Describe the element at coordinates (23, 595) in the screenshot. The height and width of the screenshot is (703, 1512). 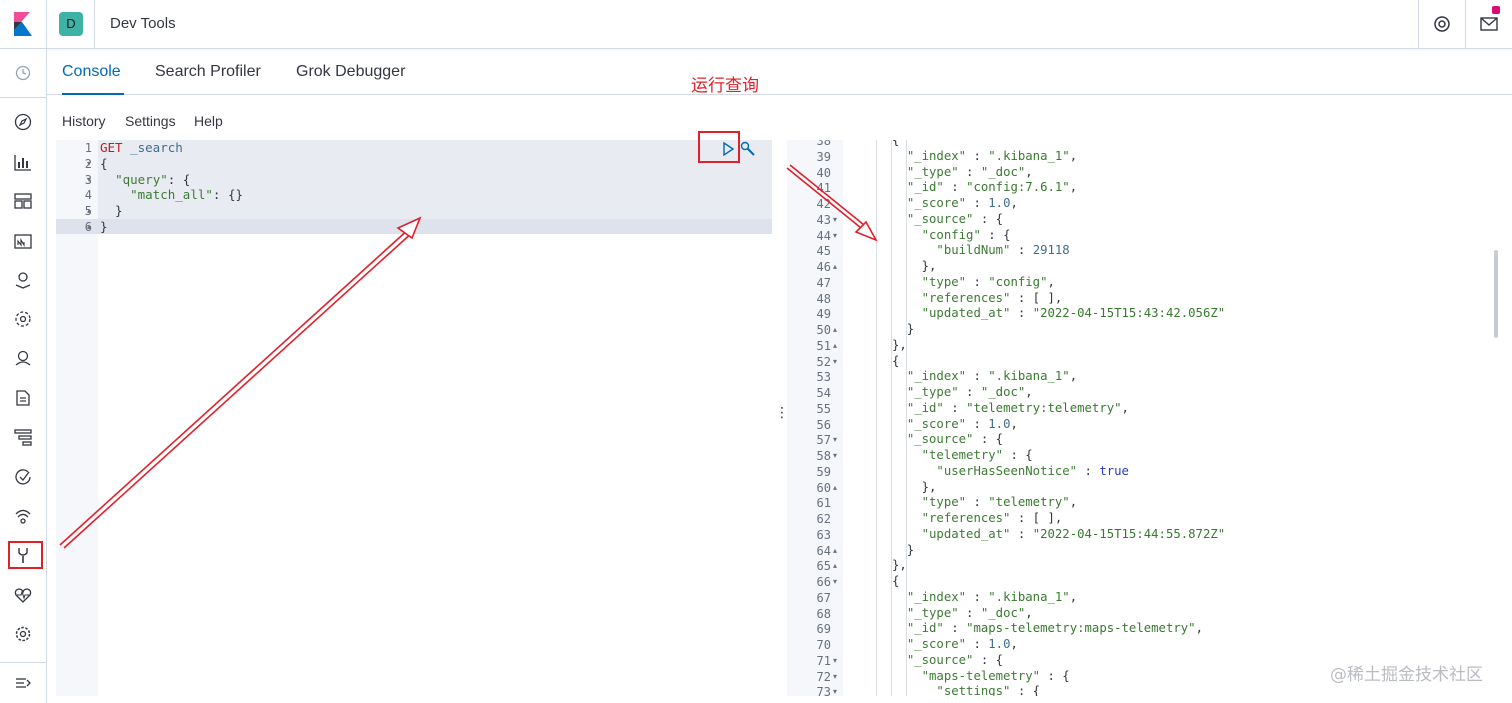
I see `monitoring-icon` at that location.